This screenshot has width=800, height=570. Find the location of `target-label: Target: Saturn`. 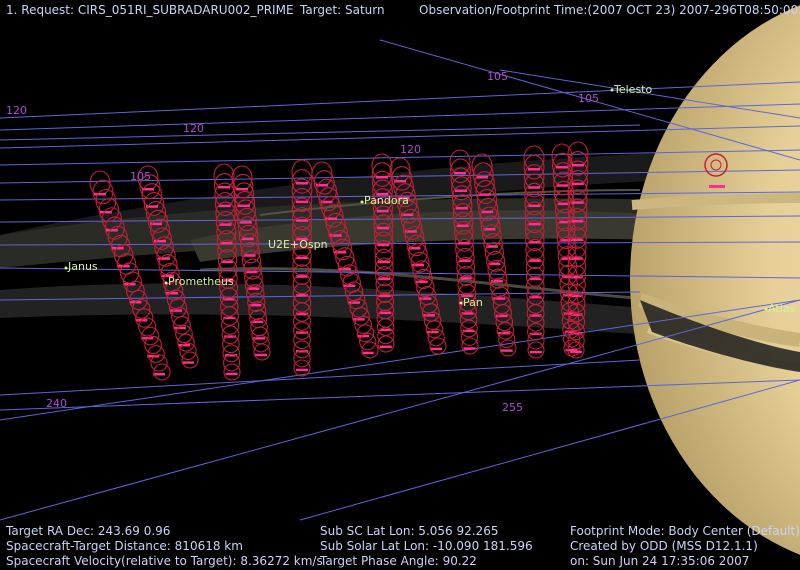

target-label: Target: Saturn is located at coordinates (342, 10).